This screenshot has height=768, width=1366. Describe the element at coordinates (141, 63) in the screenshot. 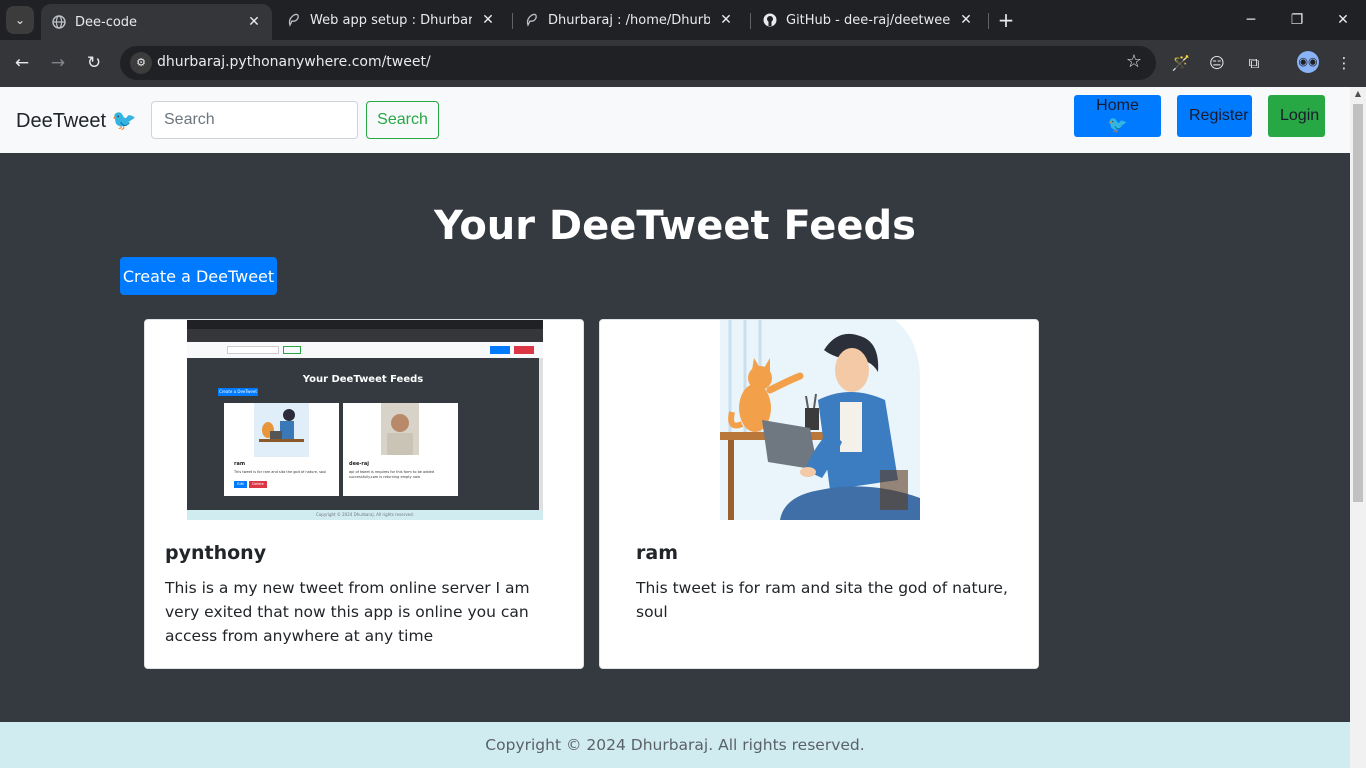

I see `site-info-icon: ⚙` at that location.